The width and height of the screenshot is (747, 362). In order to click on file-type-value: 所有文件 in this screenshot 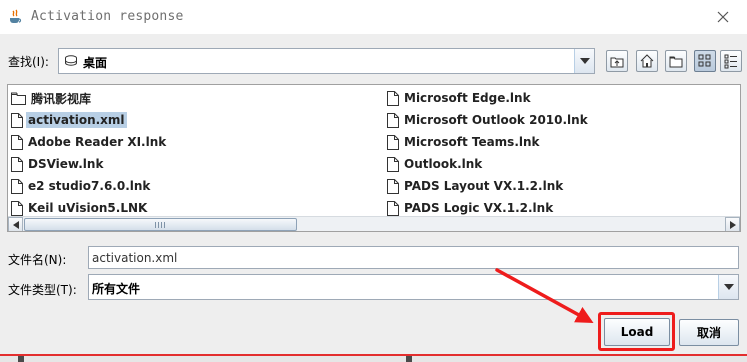, I will do `click(116, 289)`.